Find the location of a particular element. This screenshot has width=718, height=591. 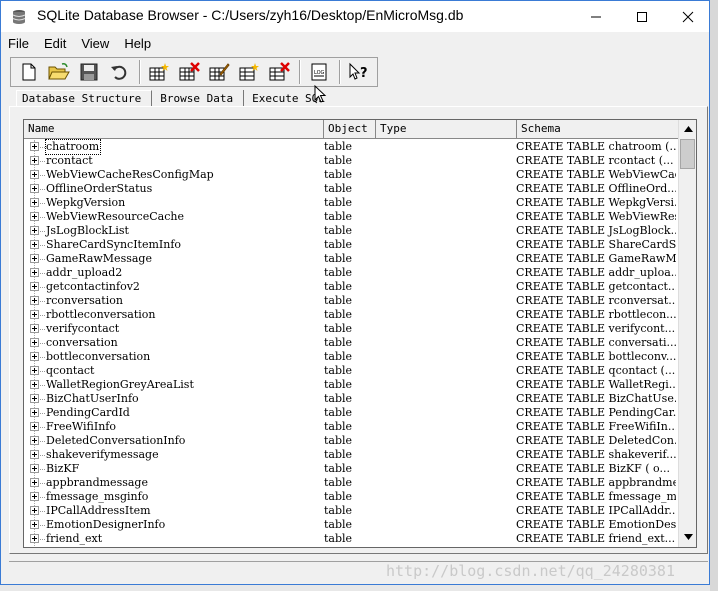

close-button is located at coordinates (688, 16).